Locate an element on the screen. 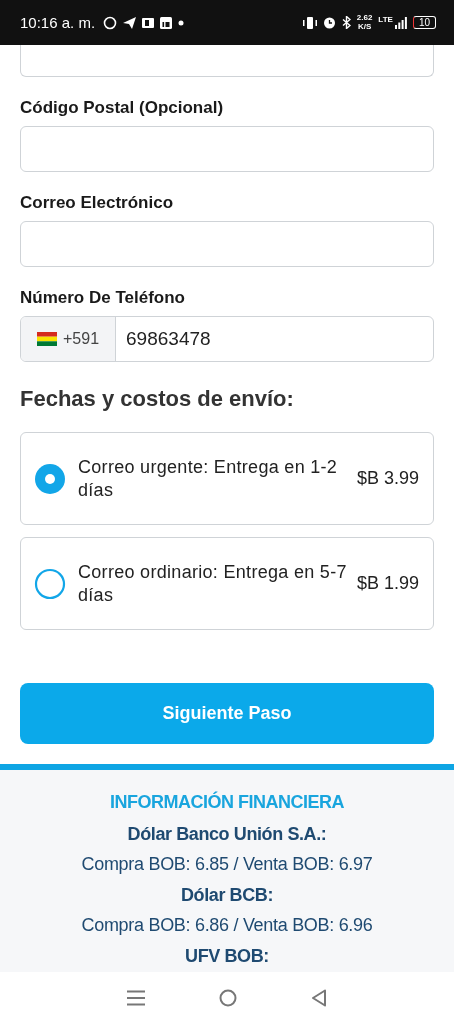 The width and height of the screenshot is (454, 1024). radio-icon is located at coordinates (50, 583).